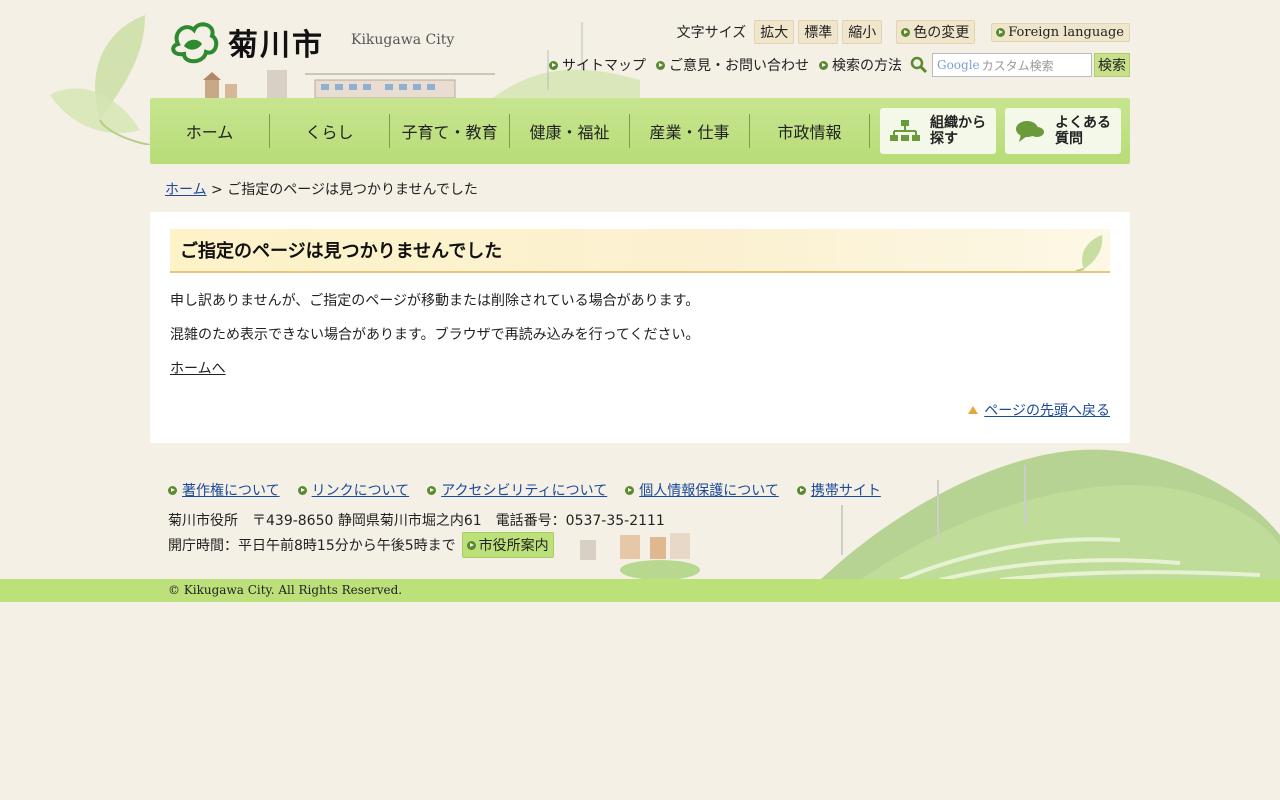 This screenshot has height=800, width=1280. What do you see at coordinates (403, 40) in the screenshot?
I see `logo-english-text: Kikugawa City` at bounding box center [403, 40].